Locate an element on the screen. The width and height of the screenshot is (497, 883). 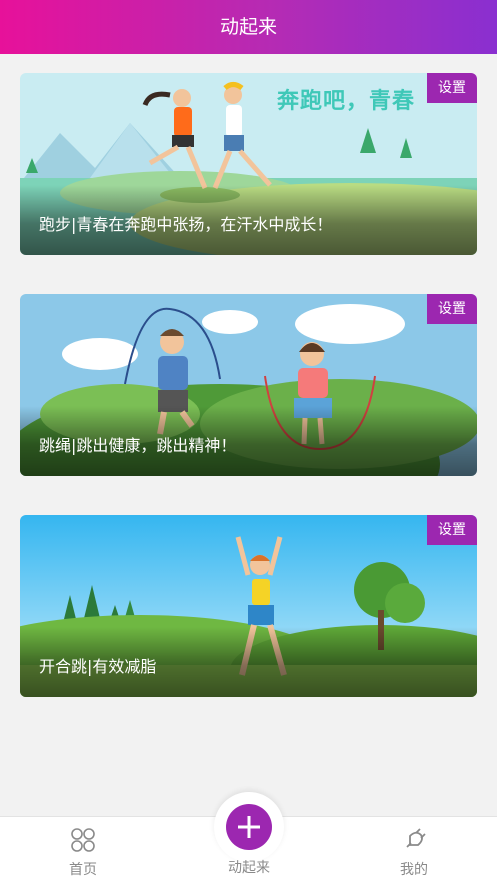
tab-mine: 我的 is located at coordinates (414, 850).